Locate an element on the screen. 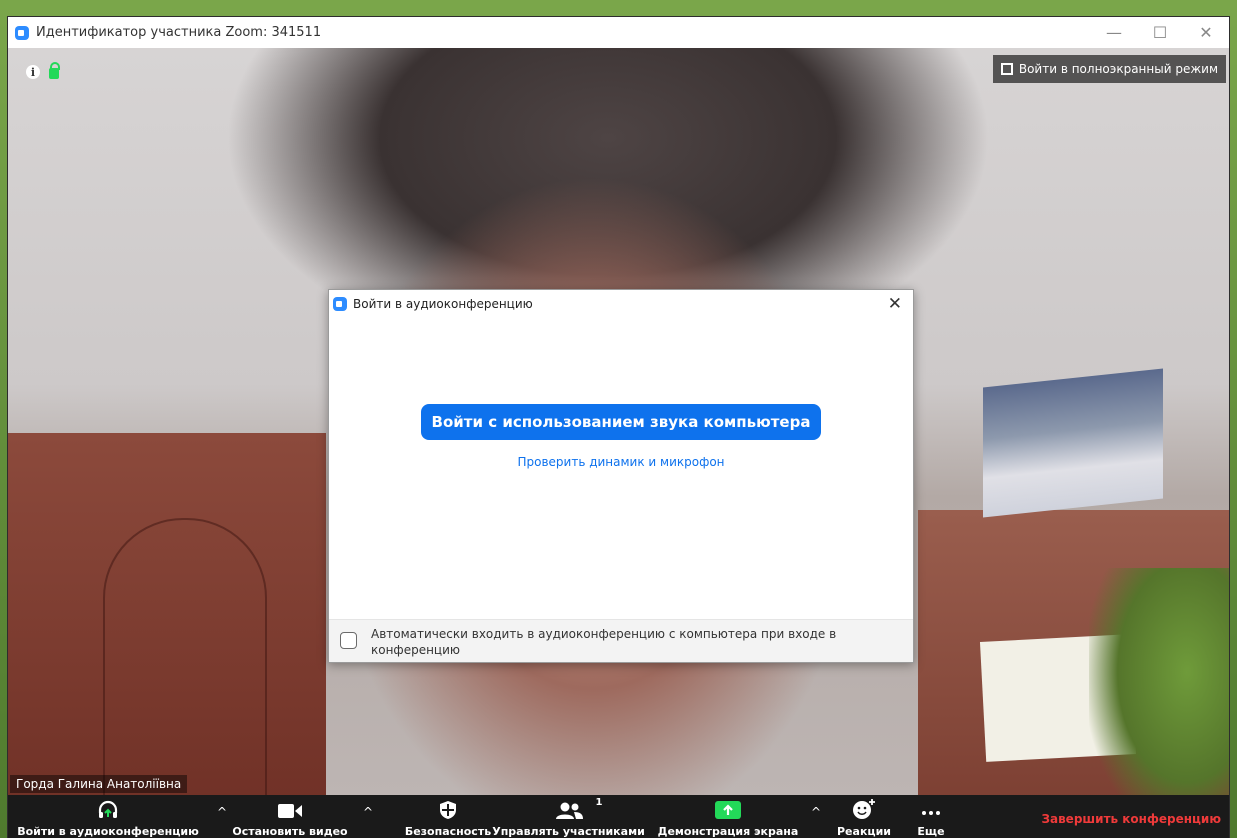 This screenshot has width=1237, height=838. participants-label: Управлять участниками is located at coordinates (568, 831).